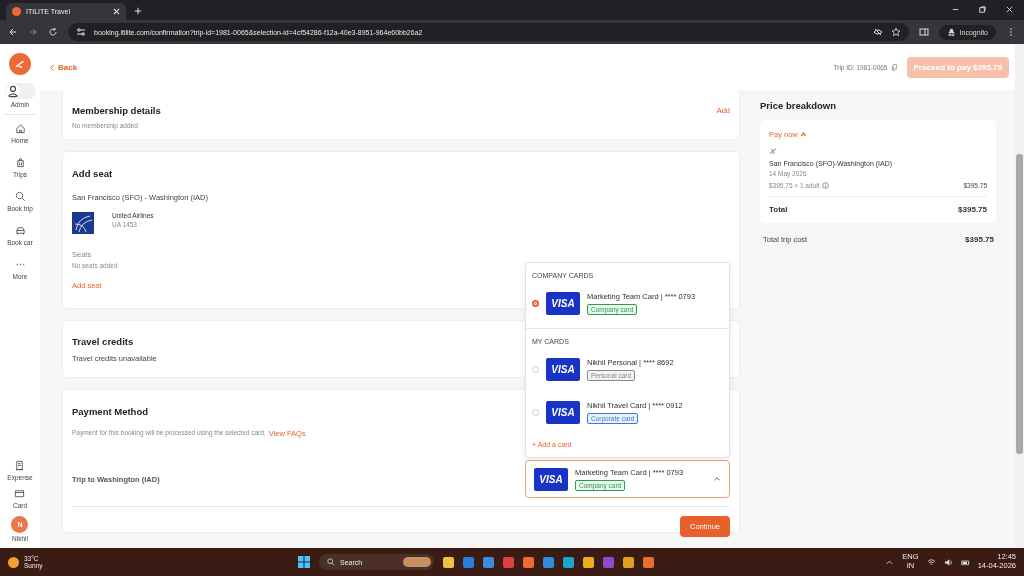 This screenshot has width=1024, height=576. Describe the element at coordinates (417, 562) in the screenshot. I see `search-highlight-image` at that location.